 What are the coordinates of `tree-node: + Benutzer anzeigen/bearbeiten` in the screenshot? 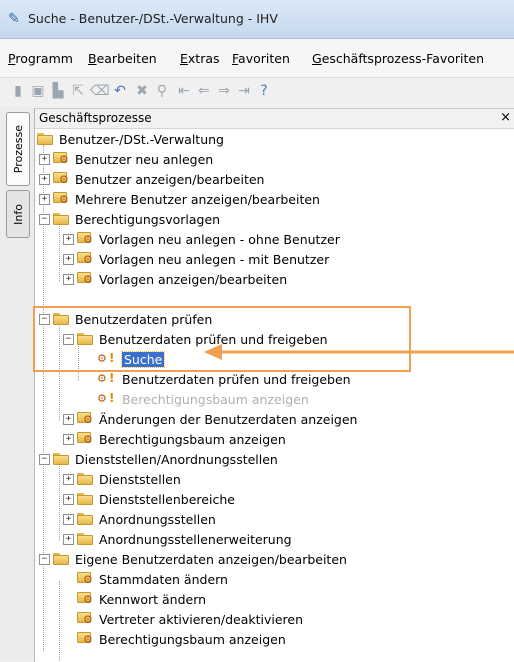 It's located at (151, 179).